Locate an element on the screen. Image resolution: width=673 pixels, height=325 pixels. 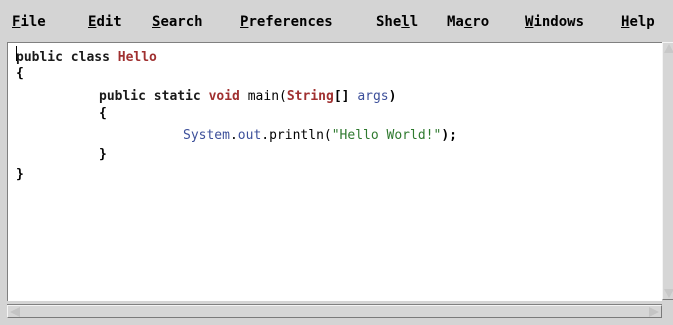
menu-preferences: Preferences is located at coordinates (286, 22).